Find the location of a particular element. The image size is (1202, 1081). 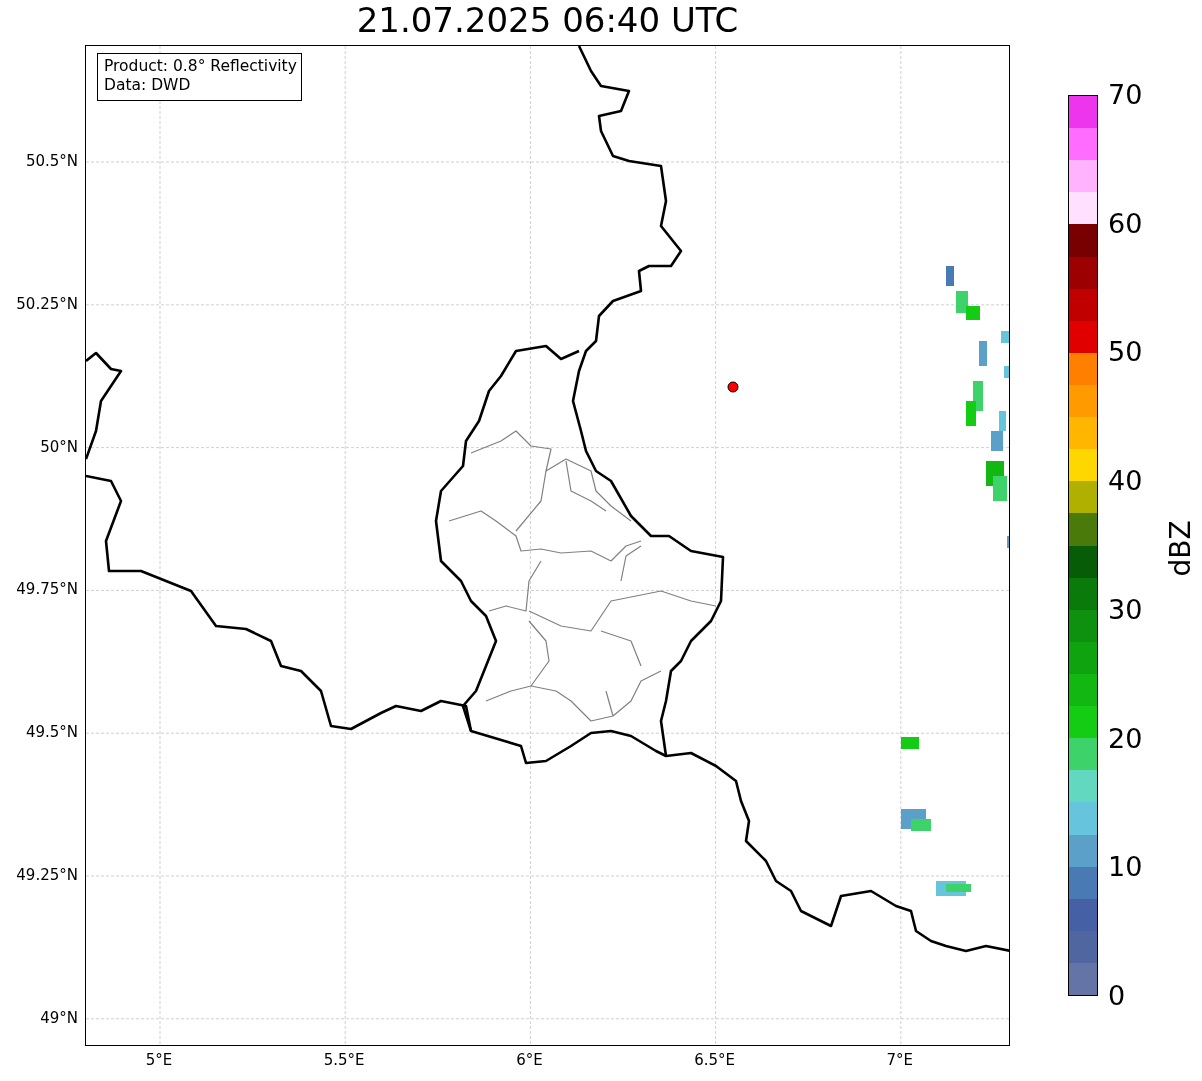

longitude-label: 7°E is located at coordinates (900, 1060).